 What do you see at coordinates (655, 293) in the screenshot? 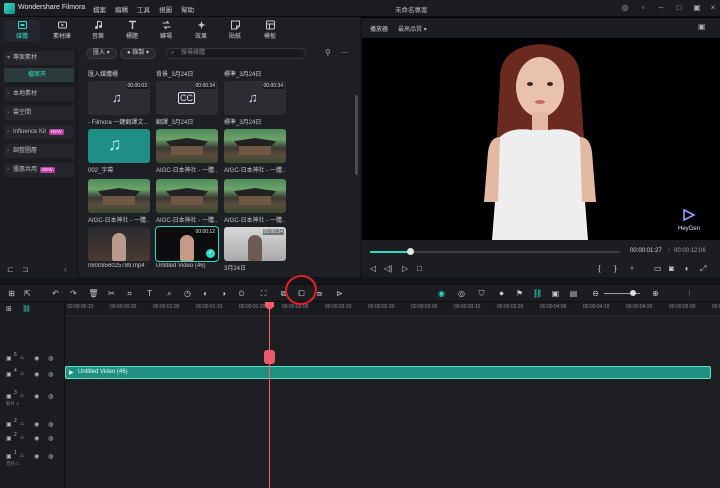
I see `zoom-in-icon: ⊕` at bounding box center [655, 293].